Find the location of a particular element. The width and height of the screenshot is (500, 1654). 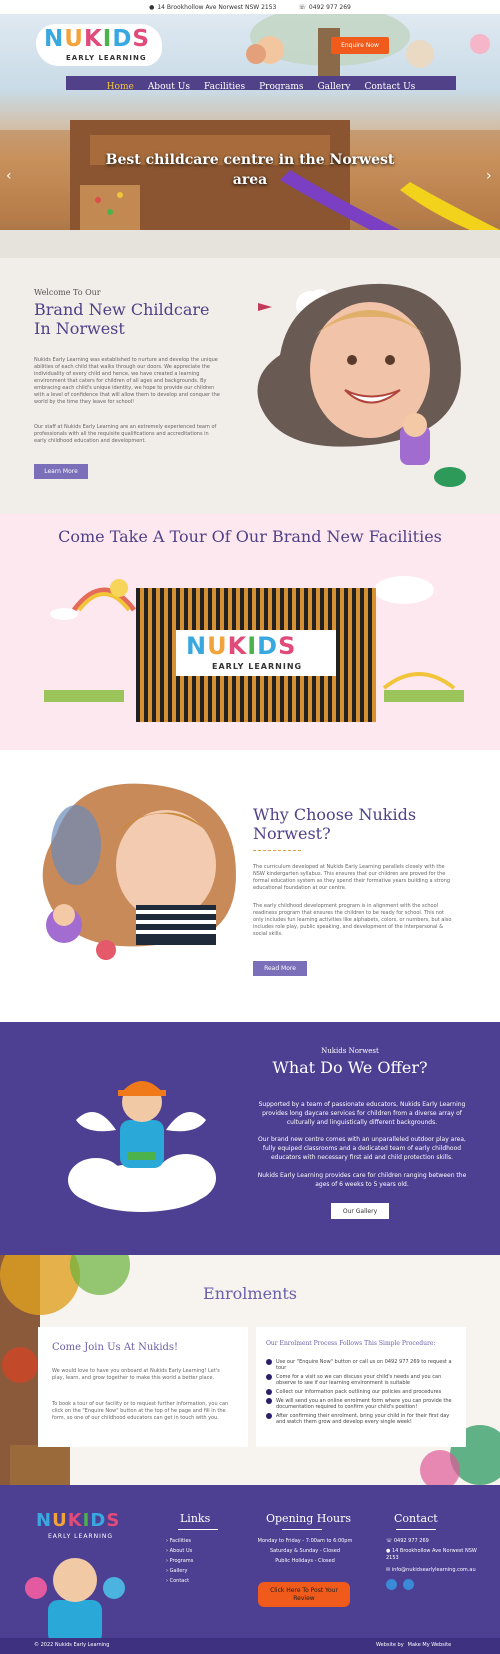

site-logo: NUKIDS is located at coordinates (97, 39).